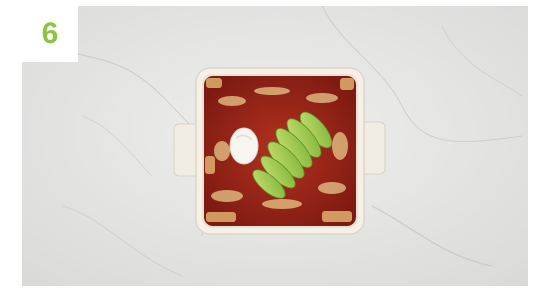 This screenshot has width=533, height=292. I want to click on step-number: 6, so click(50, 33).